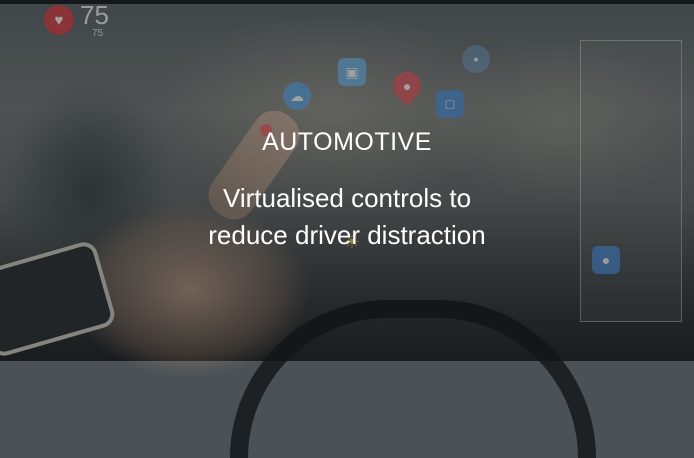 The height and width of the screenshot is (458, 694). I want to click on category-heading: AUTOMOTIVE, so click(347, 142).